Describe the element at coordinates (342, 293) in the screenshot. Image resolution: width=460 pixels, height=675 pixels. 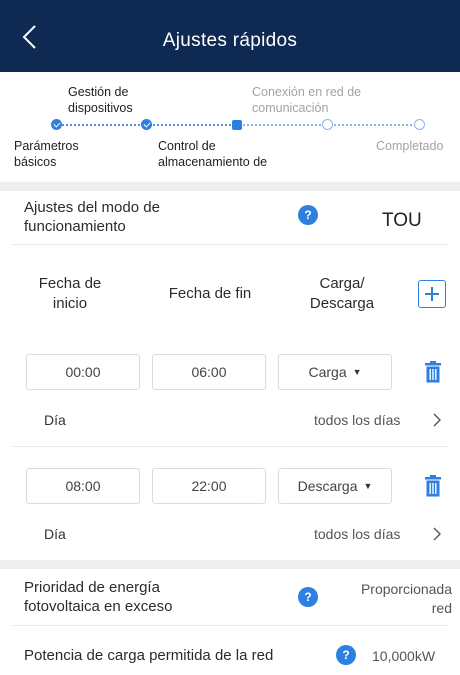
I see `col-header-mode: Carga/ Descarga` at that location.